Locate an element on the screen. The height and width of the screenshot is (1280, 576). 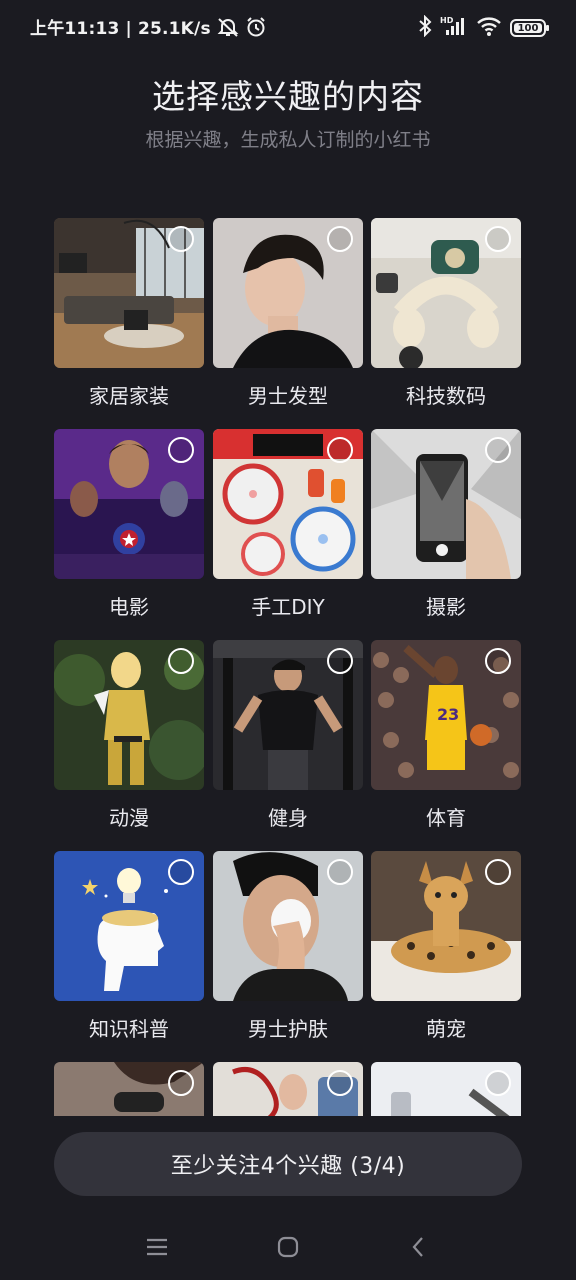
interest-card-home-decor: 家居家装 is located at coordinates (129, 318).